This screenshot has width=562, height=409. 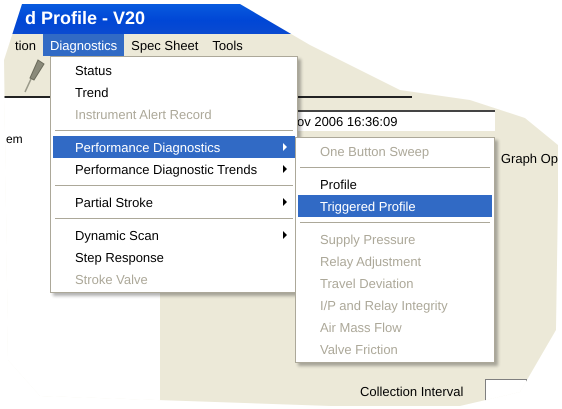 What do you see at coordinates (174, 169) in the screenshot?
I see `menu-item: Performance Diagnostic Trends` at bounding box center [174, 169].